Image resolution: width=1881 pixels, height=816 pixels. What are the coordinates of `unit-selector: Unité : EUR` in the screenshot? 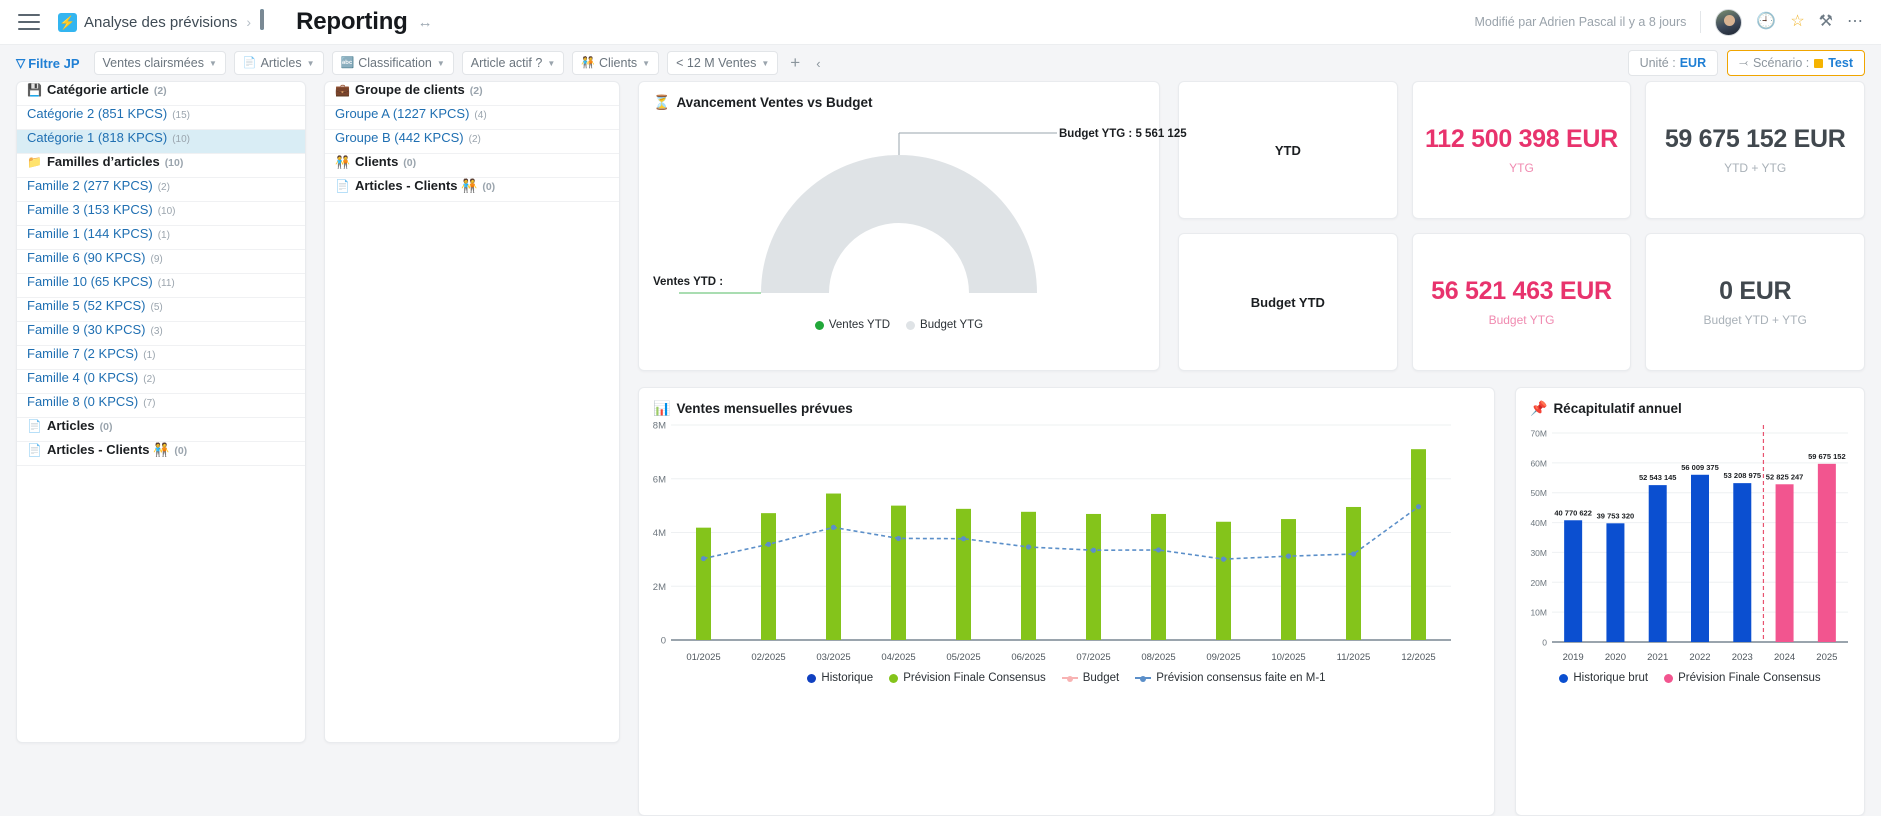 It's located at (1673, 63).